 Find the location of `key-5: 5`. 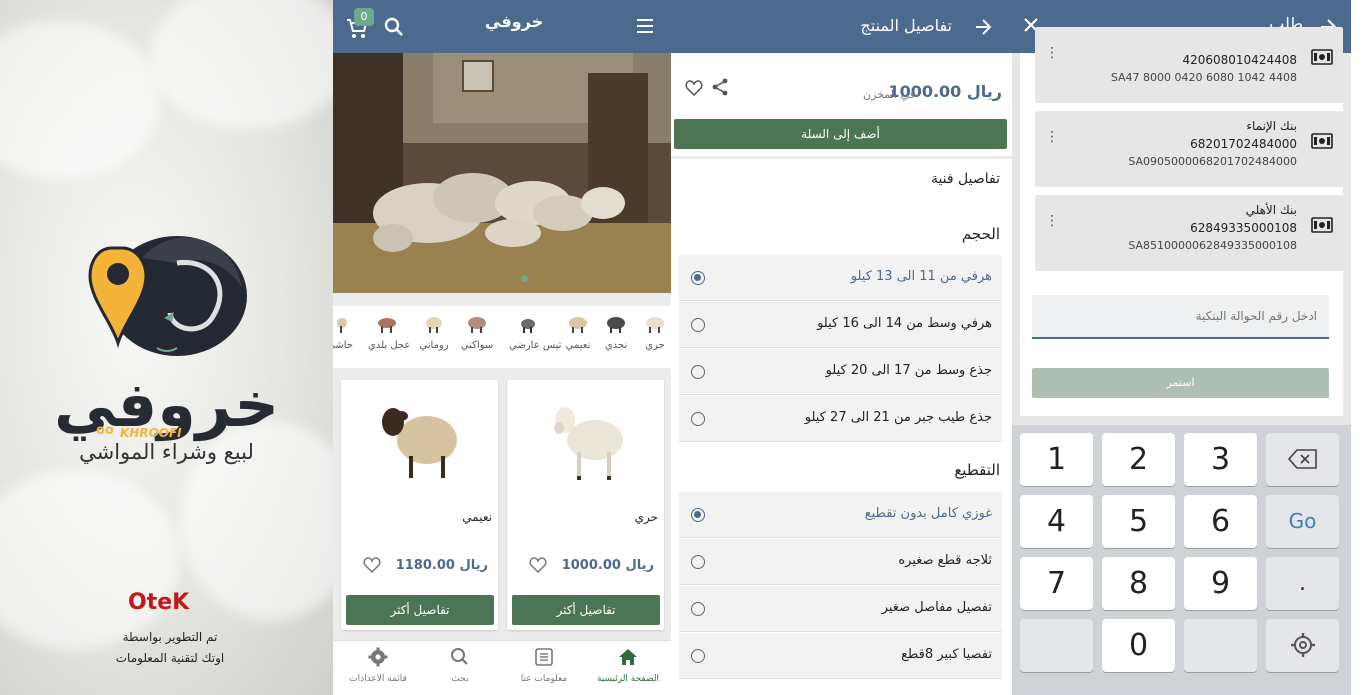

key-5: 5 is located at coordinates (1138, 521).